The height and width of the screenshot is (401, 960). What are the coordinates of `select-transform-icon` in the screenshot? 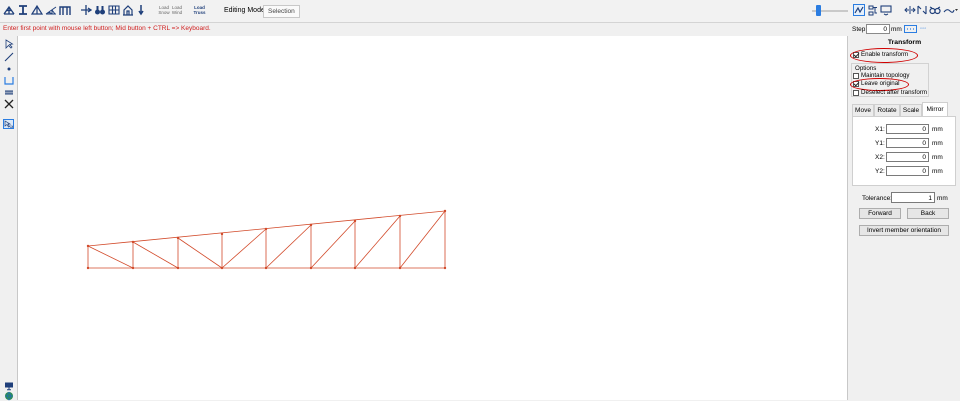 It's located at (8, 124).